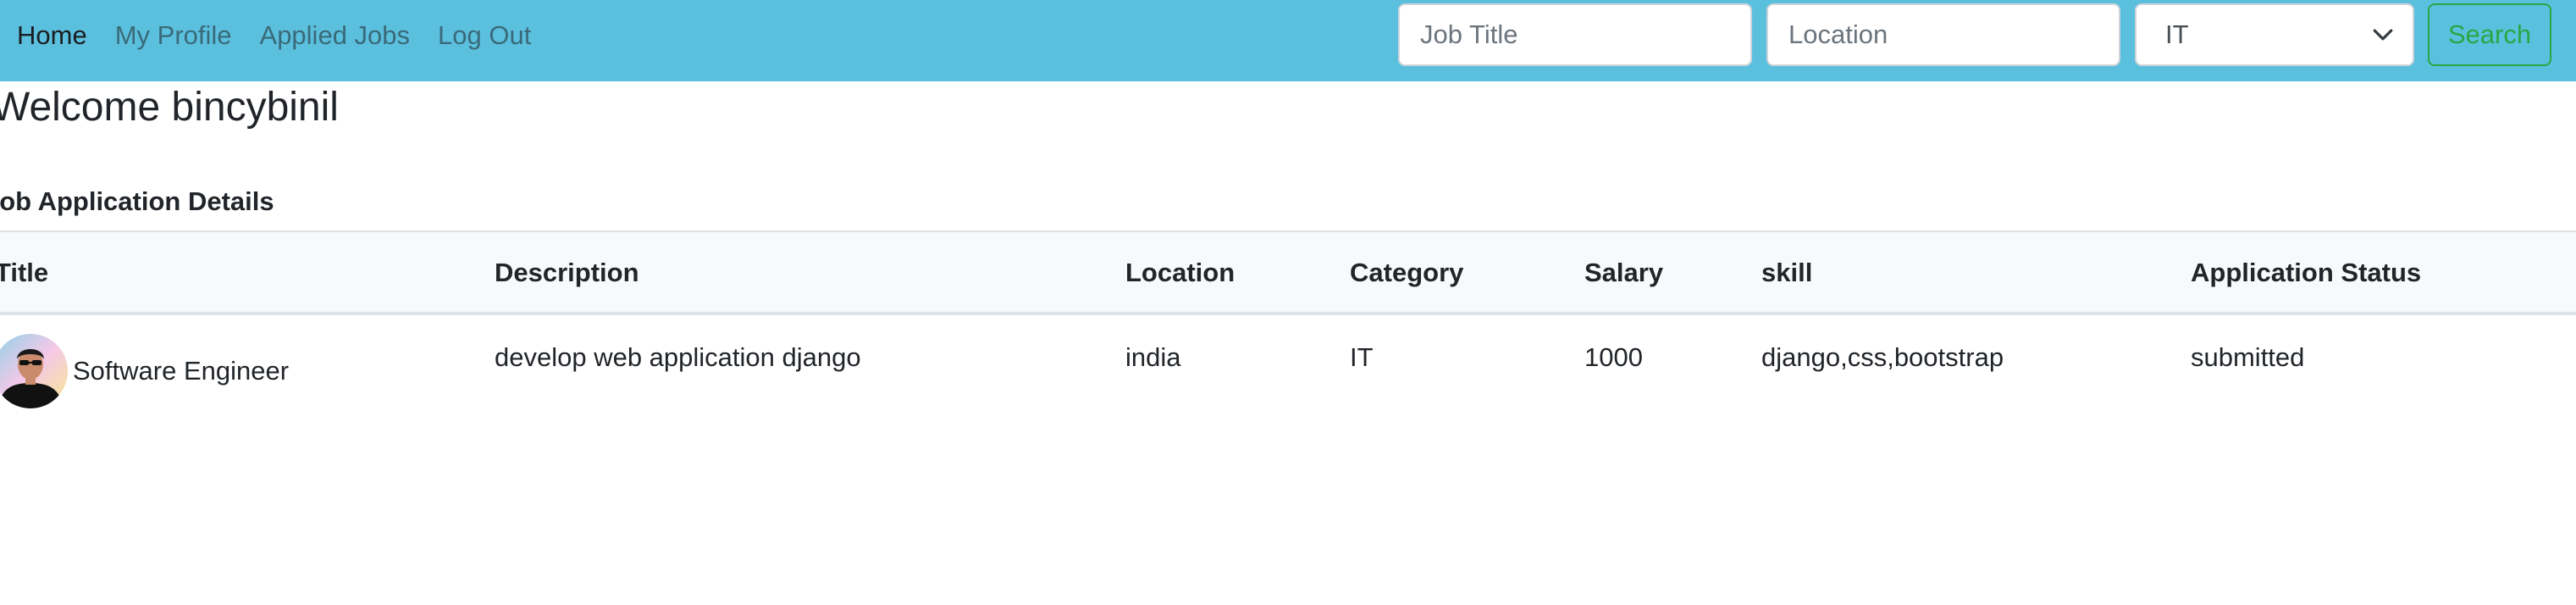 The image size is (2576, 605). I want to click on avatar, so click(34, 371).